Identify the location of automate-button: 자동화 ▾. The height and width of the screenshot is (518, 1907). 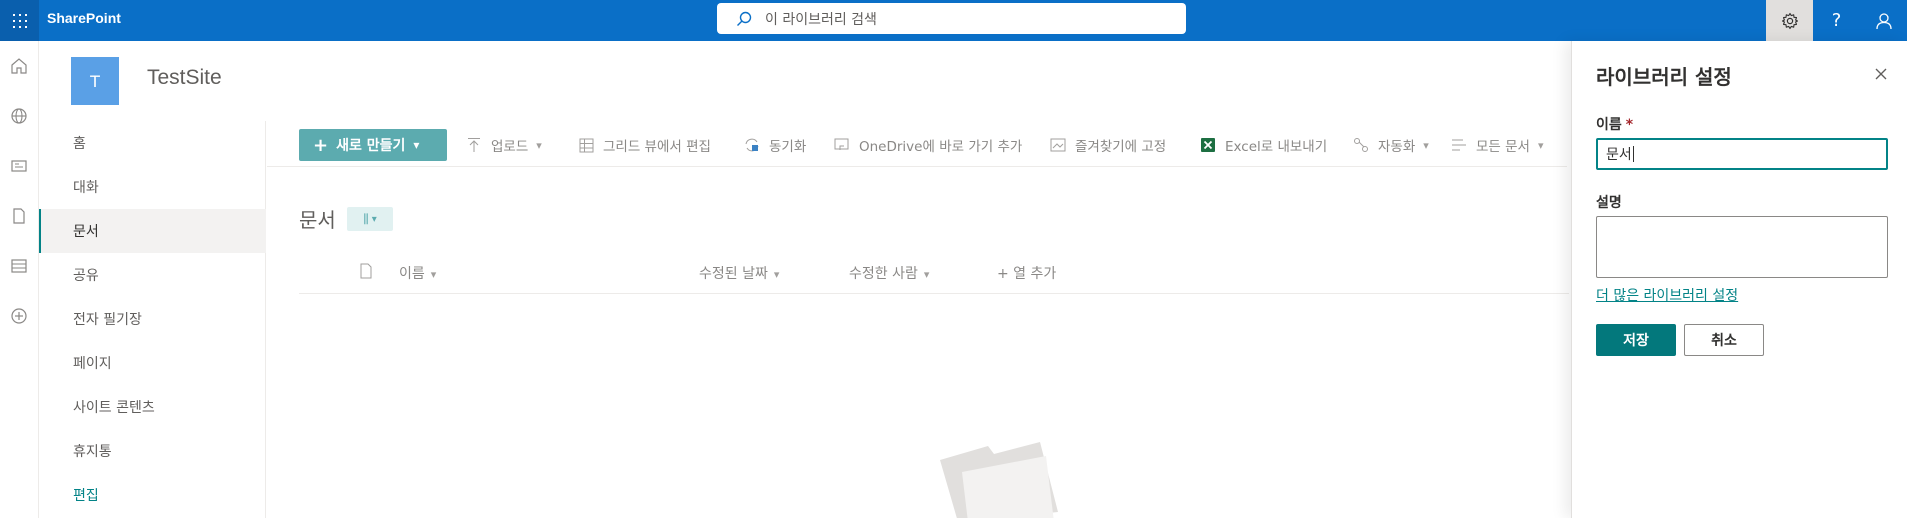
(1390, 145).